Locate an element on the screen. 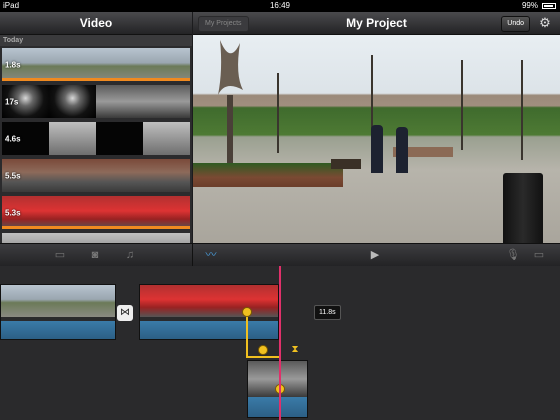  play-icon: ▶ is located at coordinates (375, 255).